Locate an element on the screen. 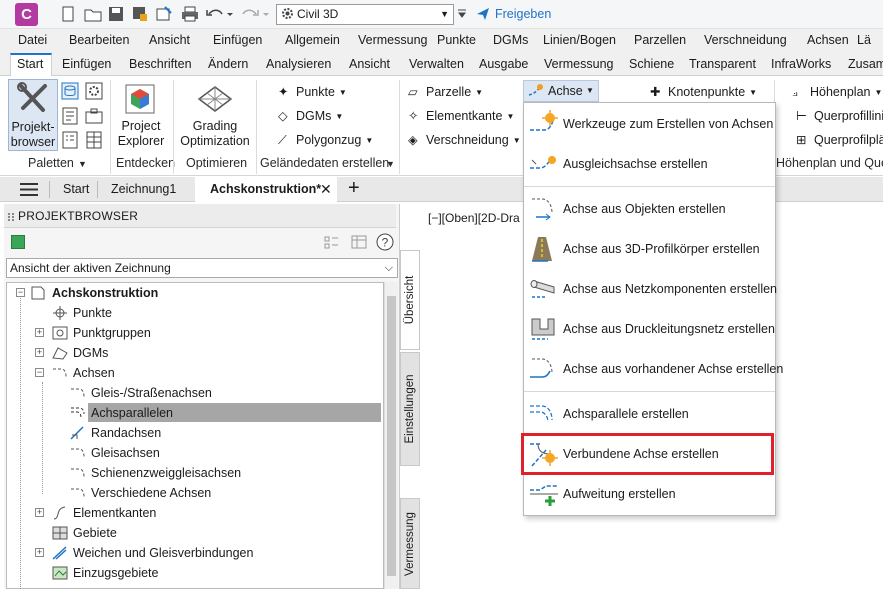 The image size is (883, 589). grip-icon is located at coordinates (11, 217).